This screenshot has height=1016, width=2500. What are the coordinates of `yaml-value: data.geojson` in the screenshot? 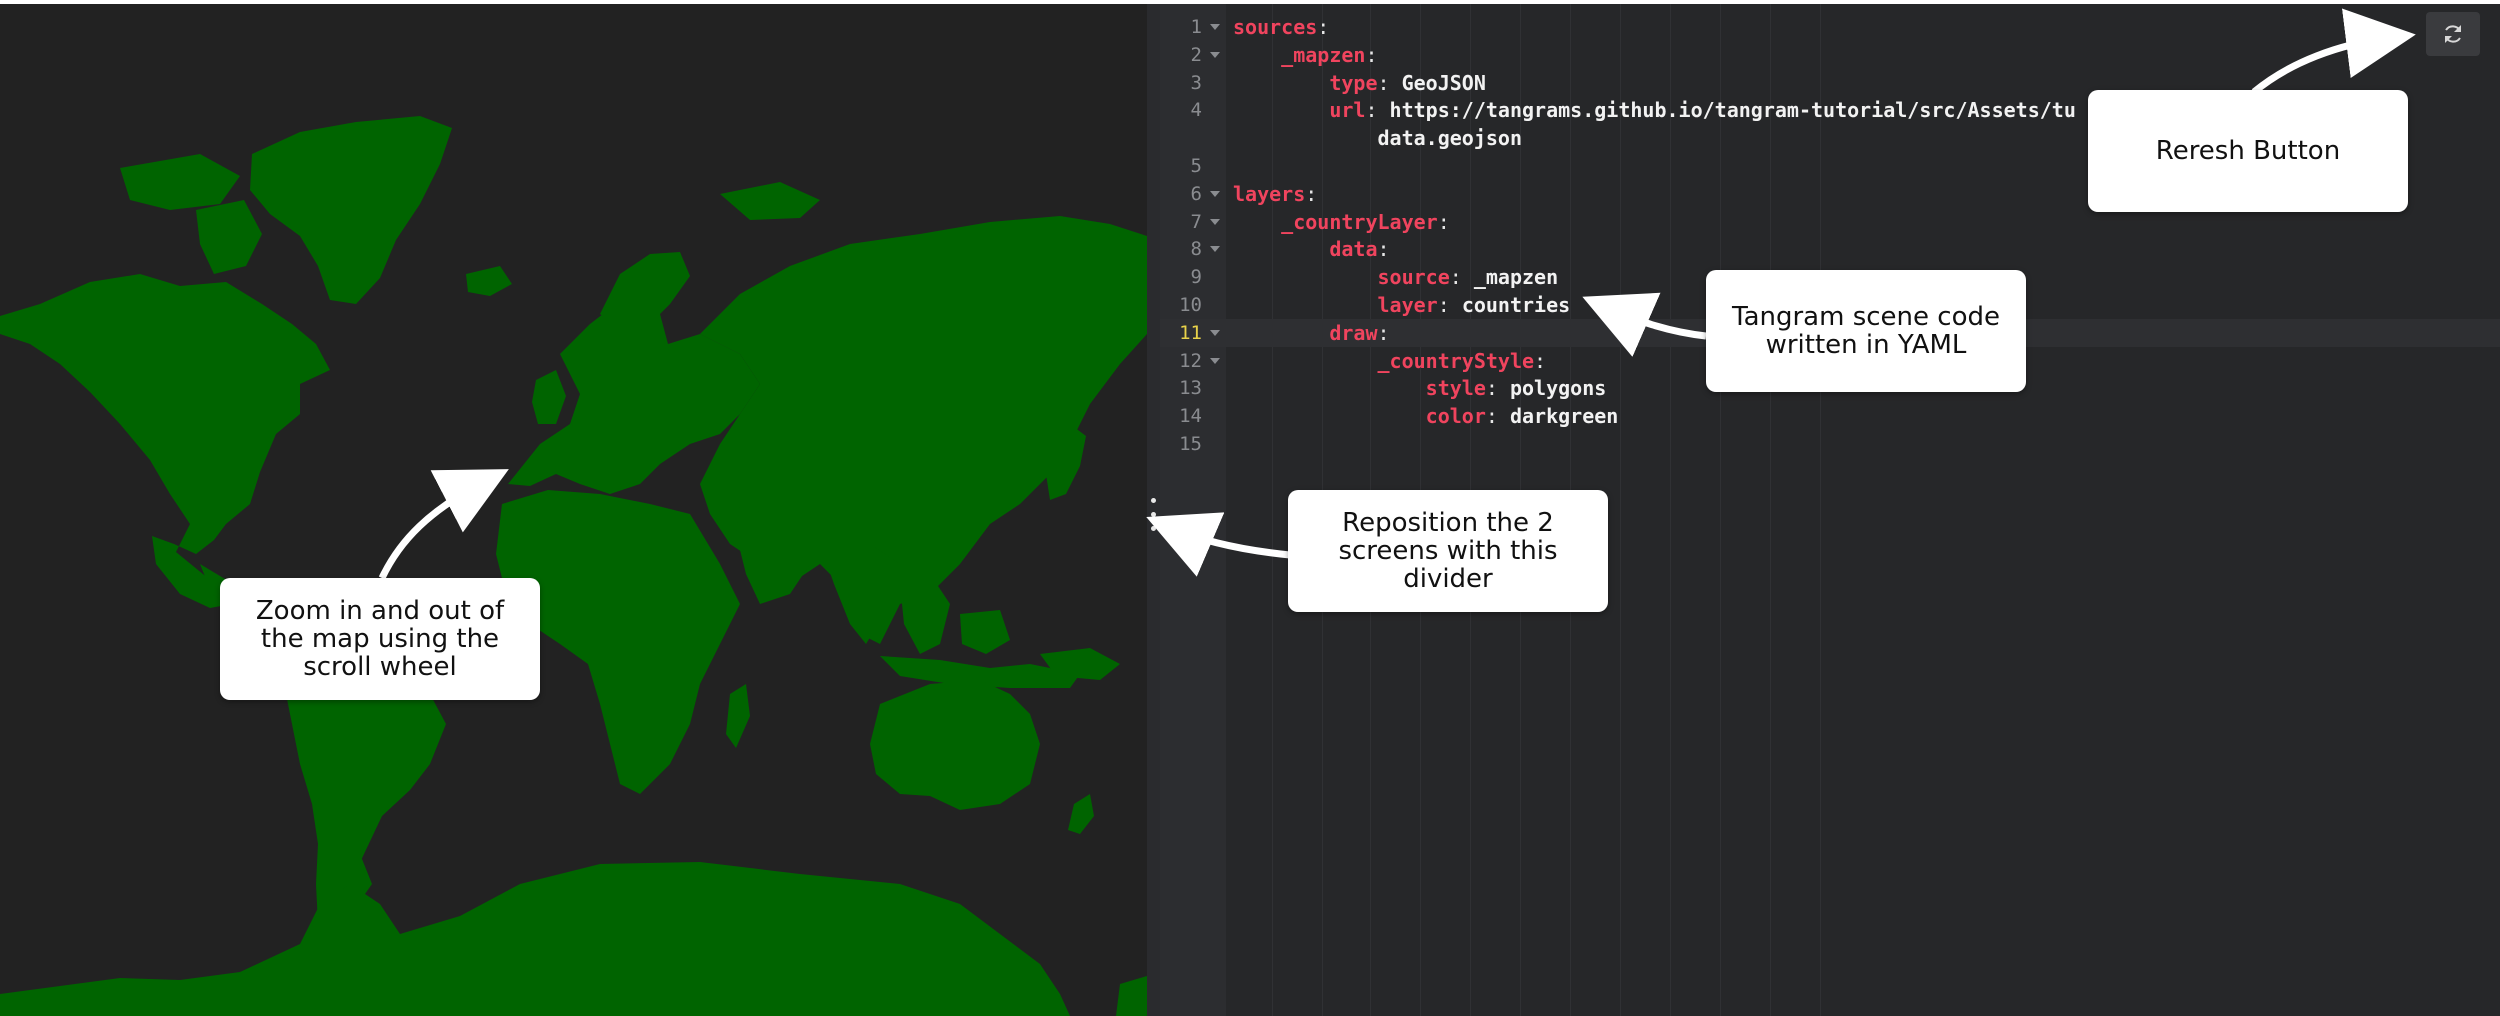 It's located at (1450, 138).